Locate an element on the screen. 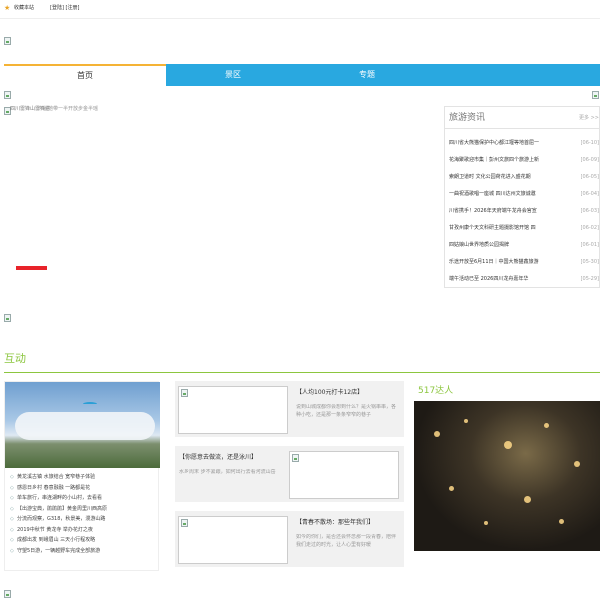 The image size is (600, 600). news-item: 甘孜州康个天文科研主题摄影馆开馆 四 [06-02] is located at coordinates (522, 228).